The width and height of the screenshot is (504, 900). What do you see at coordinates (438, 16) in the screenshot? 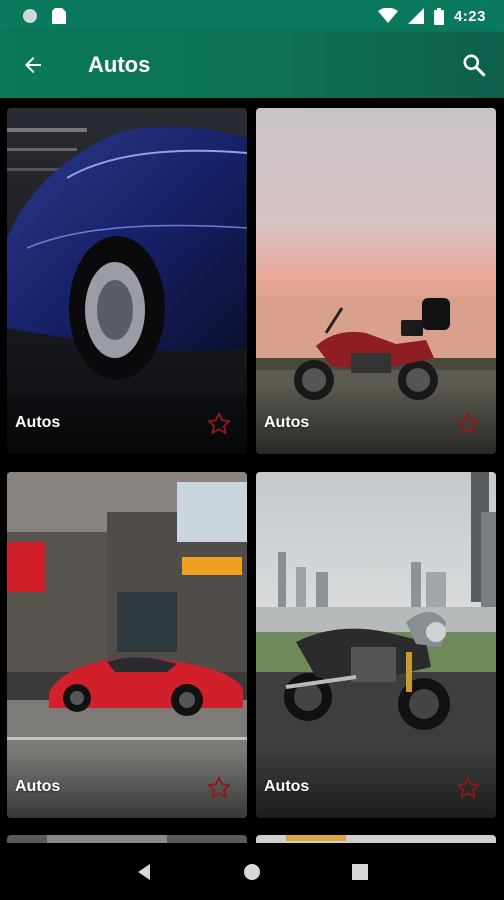
I see `battery-icon` at bounding box center [438, 16].